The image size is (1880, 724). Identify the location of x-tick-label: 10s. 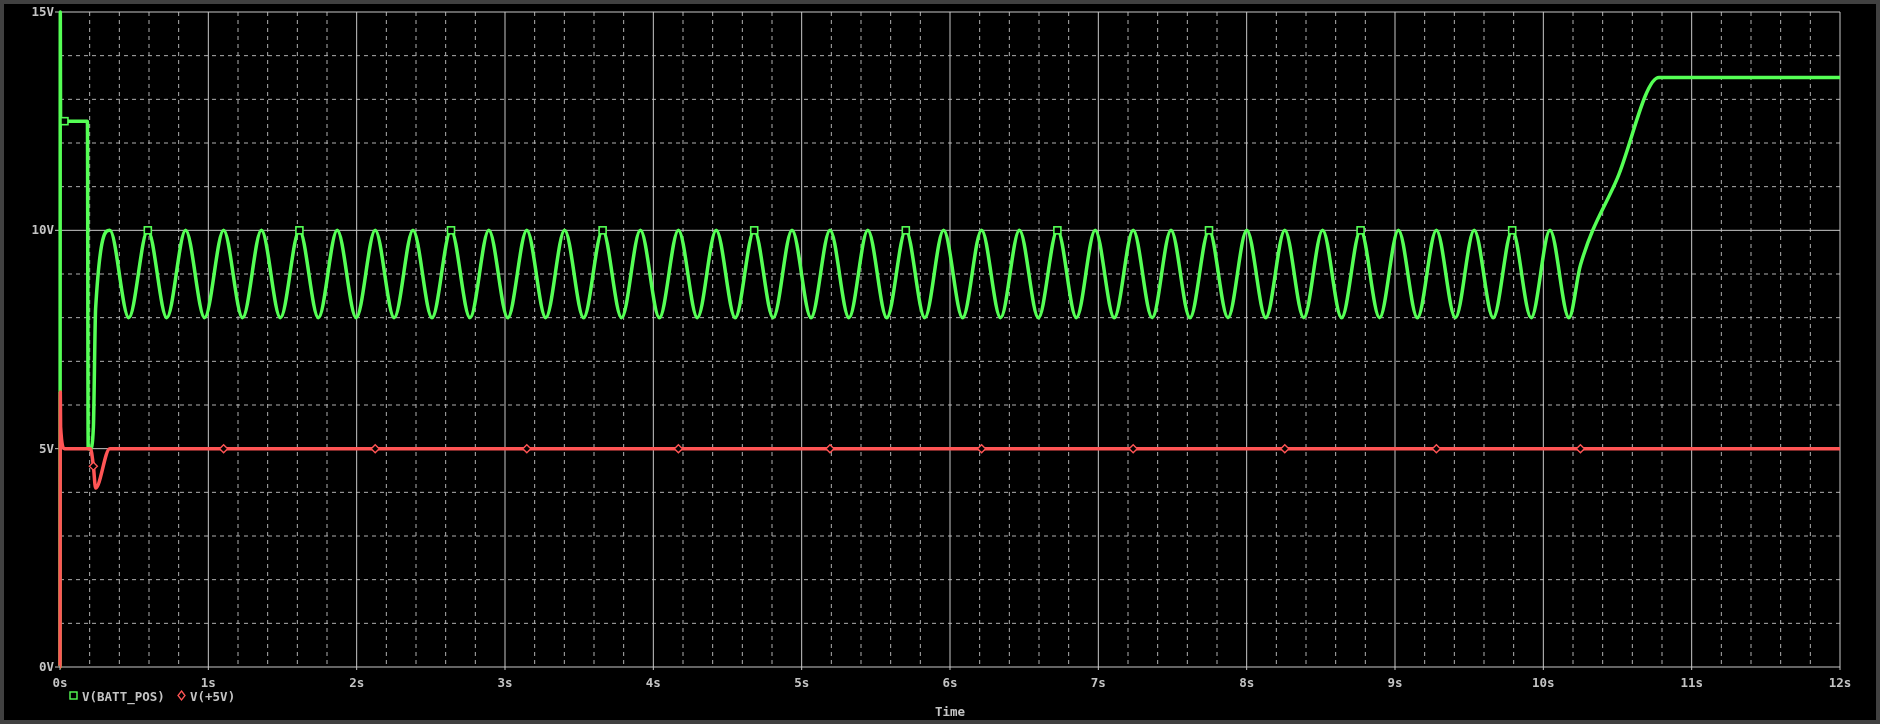
(1543, 682).